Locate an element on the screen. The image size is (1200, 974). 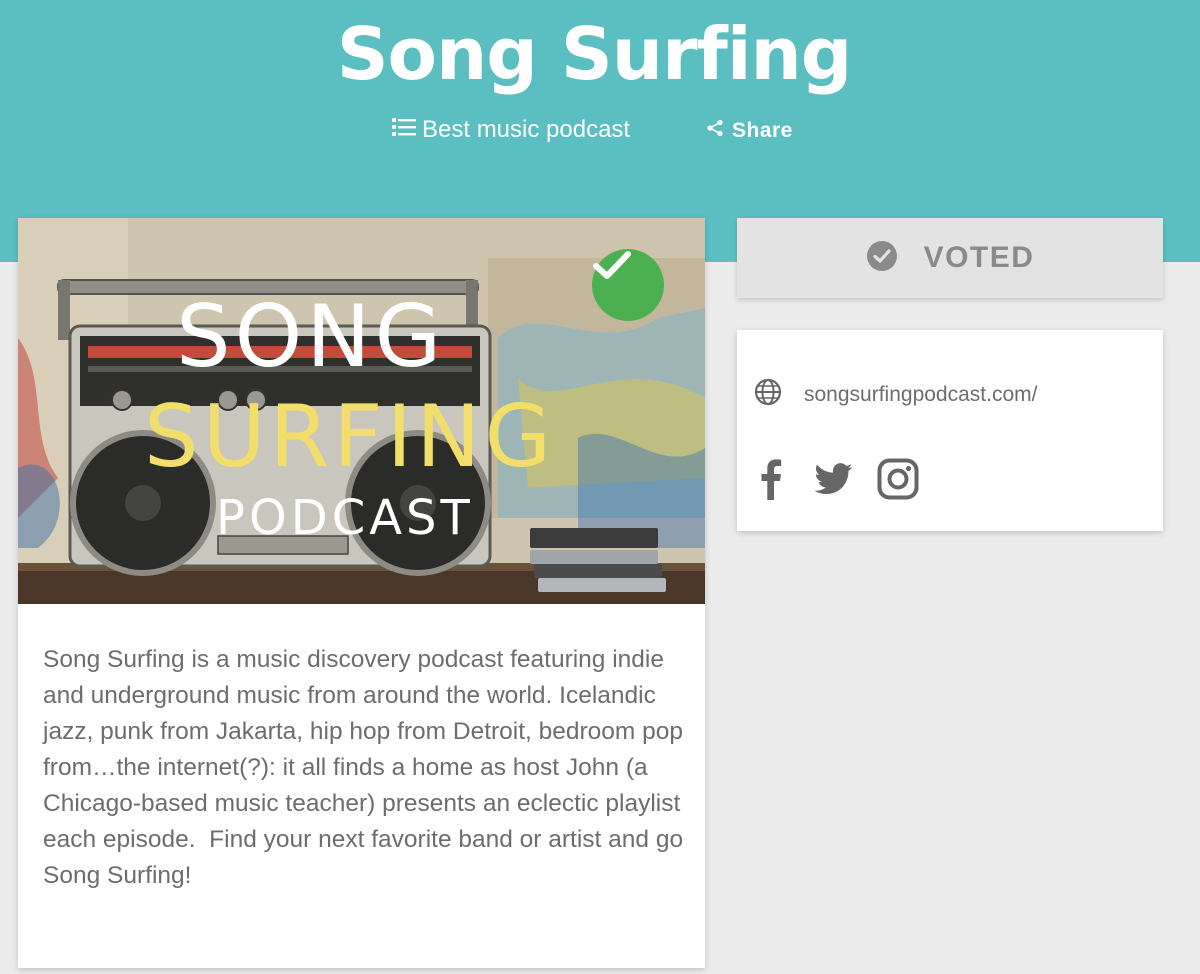
globe-icon is located at coordinates (768, 394).